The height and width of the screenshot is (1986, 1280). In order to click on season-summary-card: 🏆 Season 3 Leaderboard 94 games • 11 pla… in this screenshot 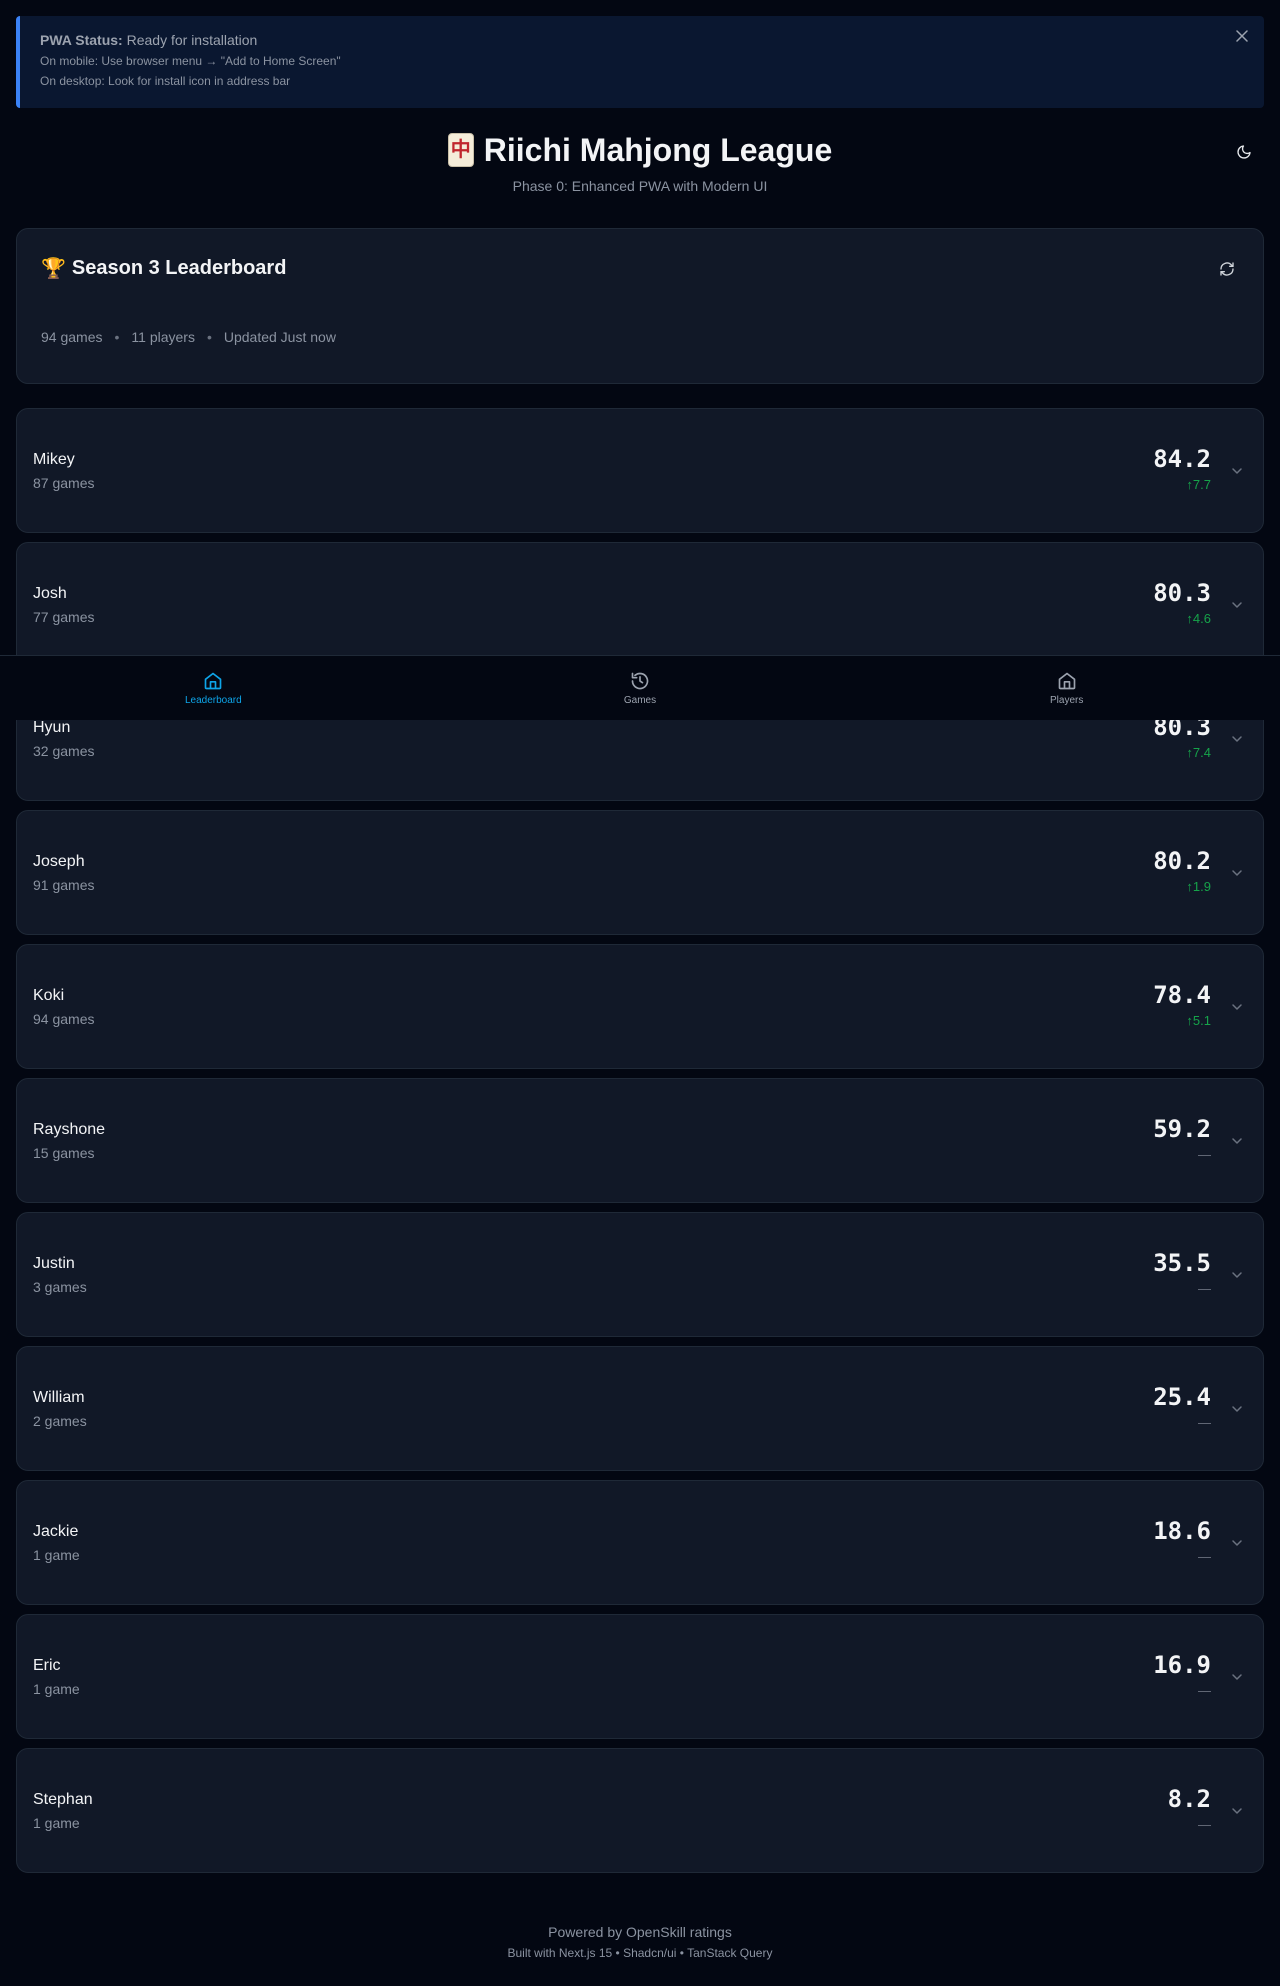, I will do `click(640, 306)`.